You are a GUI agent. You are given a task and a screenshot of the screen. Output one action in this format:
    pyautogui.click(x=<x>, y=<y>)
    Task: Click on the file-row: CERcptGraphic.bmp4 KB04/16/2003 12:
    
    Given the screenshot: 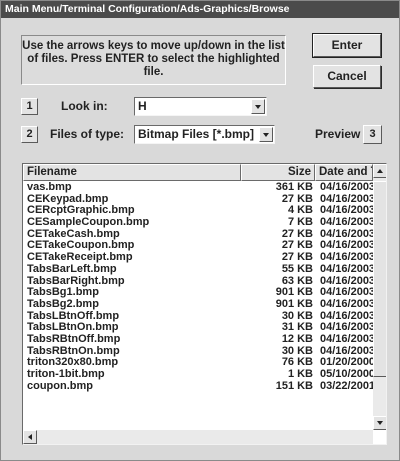 What is the action you would take?
    pyautogui.click(x=198, y=211)
    